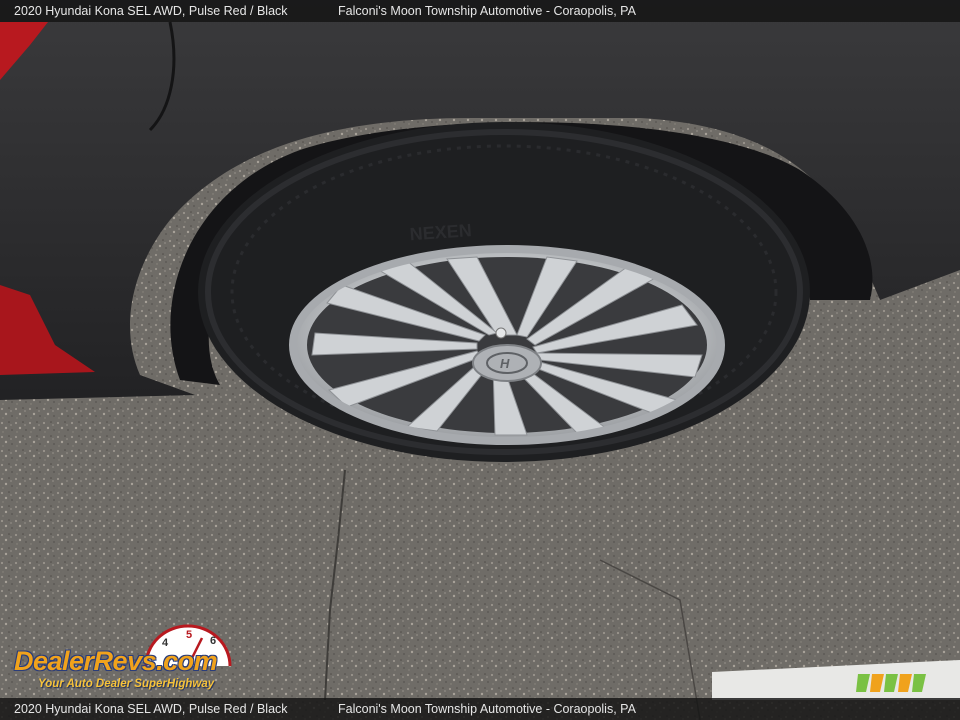 The image size is (960, 720). What do you see at coordinates (189, 635) in the screenshot?
I see `svg-text: 5` at bounding box center [189, 635].